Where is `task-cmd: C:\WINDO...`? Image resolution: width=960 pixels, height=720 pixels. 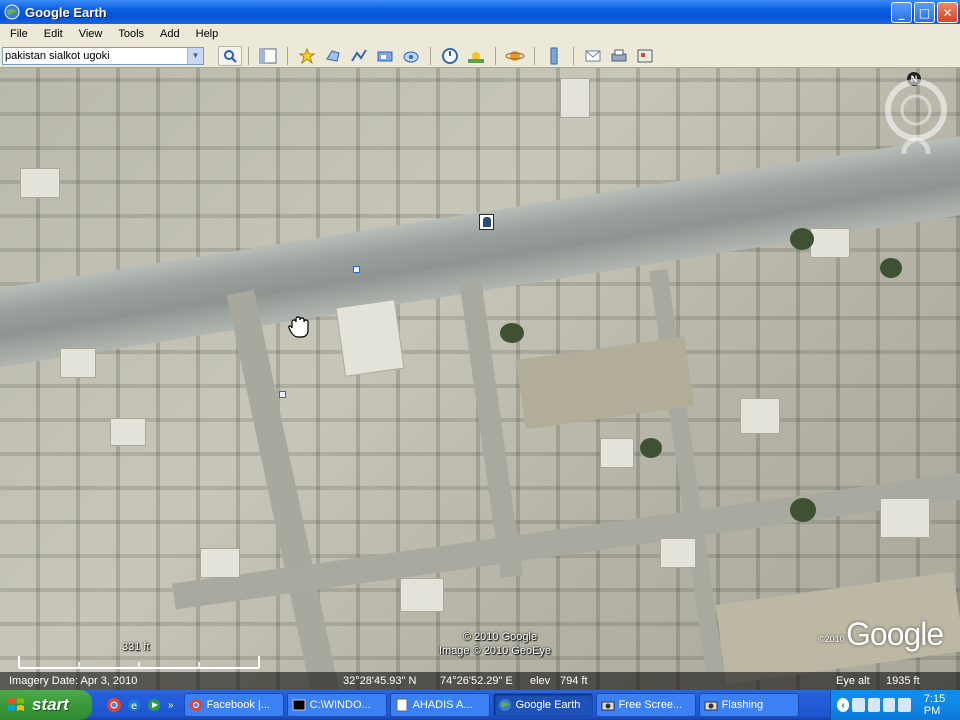
task-cmd: C:\WINDO... is located at coordinates (336, 705).